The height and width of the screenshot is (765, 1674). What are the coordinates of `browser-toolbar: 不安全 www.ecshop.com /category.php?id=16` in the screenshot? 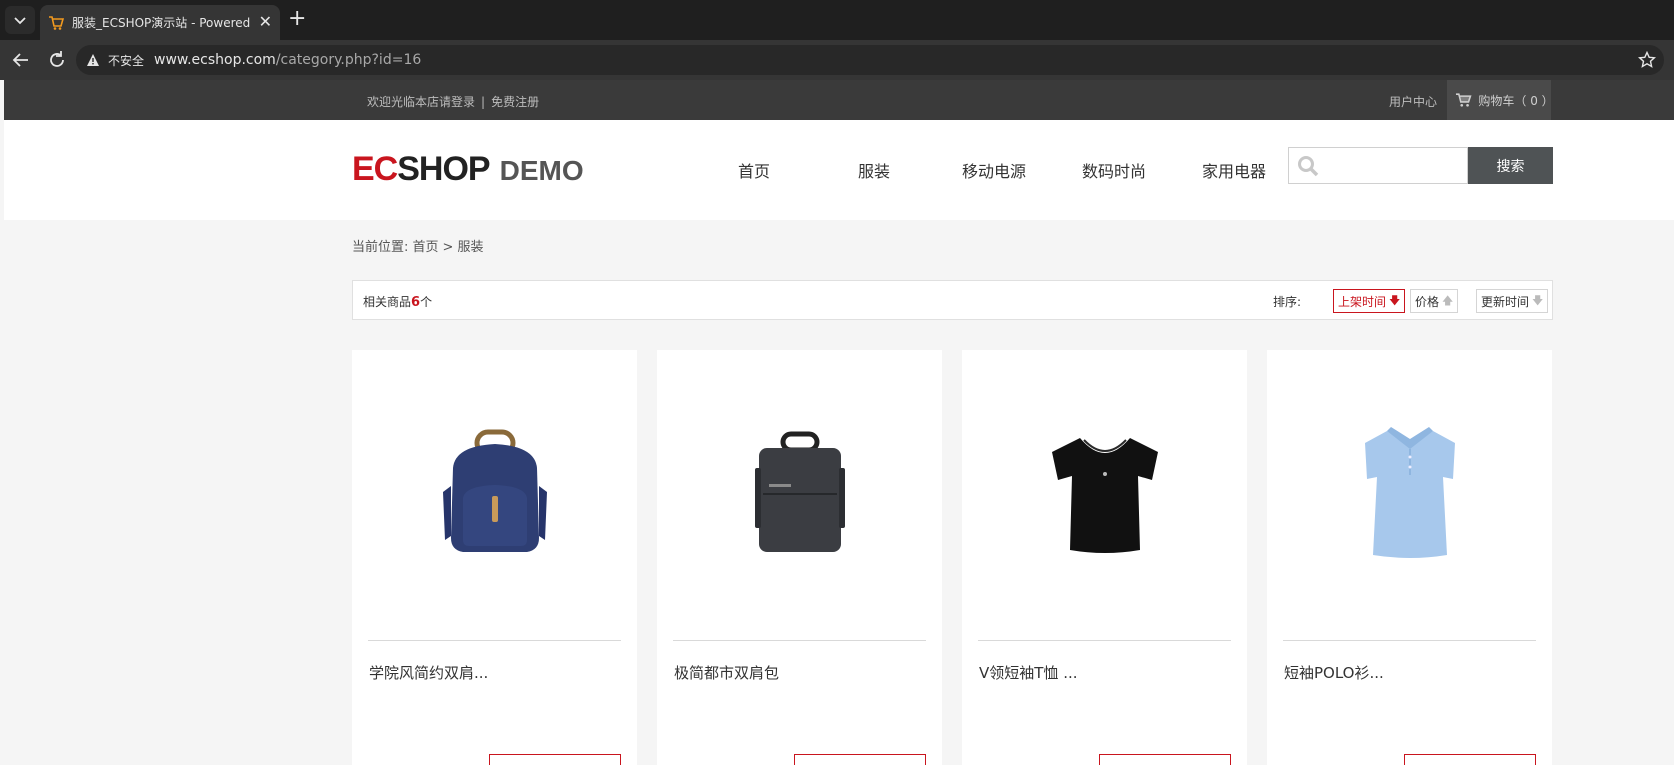 It's located at (837, 60).